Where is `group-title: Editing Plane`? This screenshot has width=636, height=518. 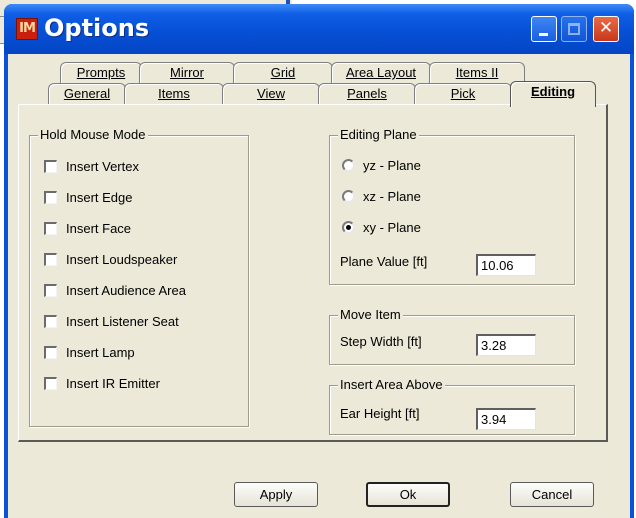
group-title: Editing Plane is located at coordinates (378, 135).